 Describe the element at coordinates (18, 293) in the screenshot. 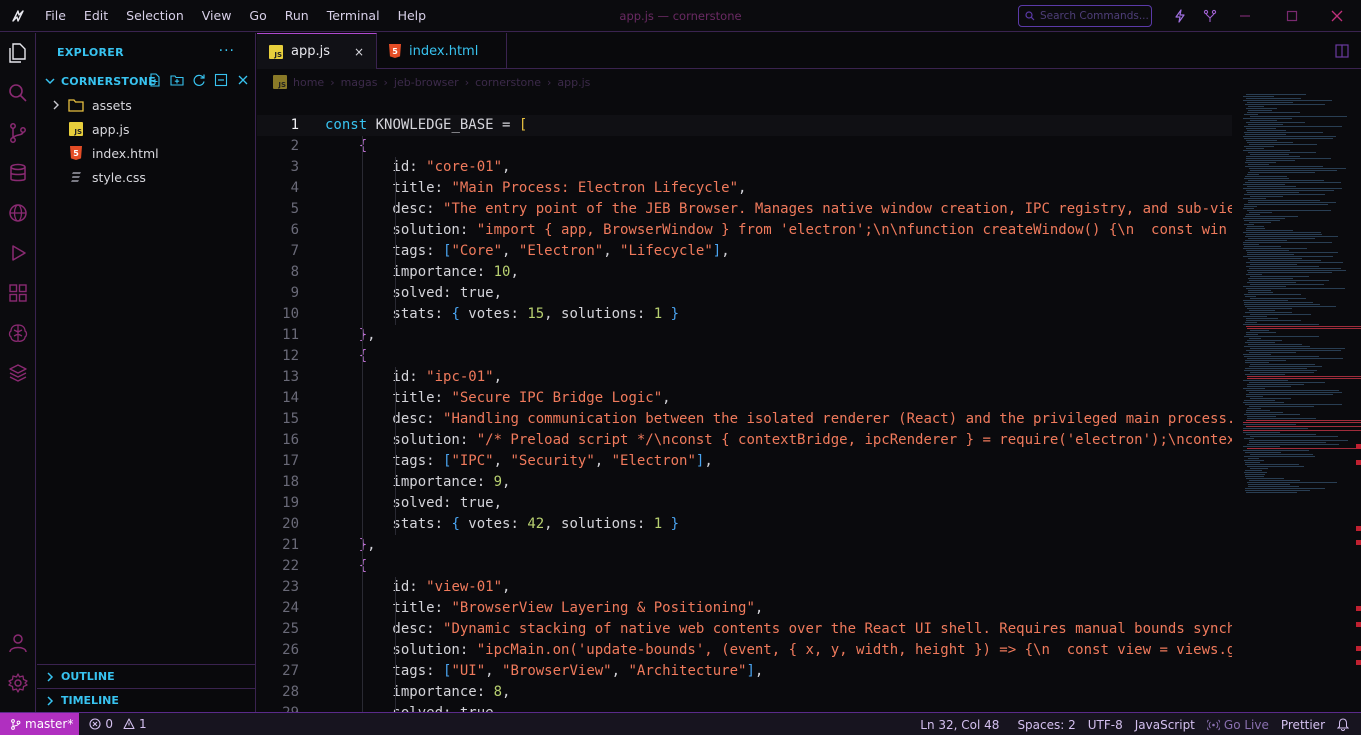

I see `extensions-icon` at that location.